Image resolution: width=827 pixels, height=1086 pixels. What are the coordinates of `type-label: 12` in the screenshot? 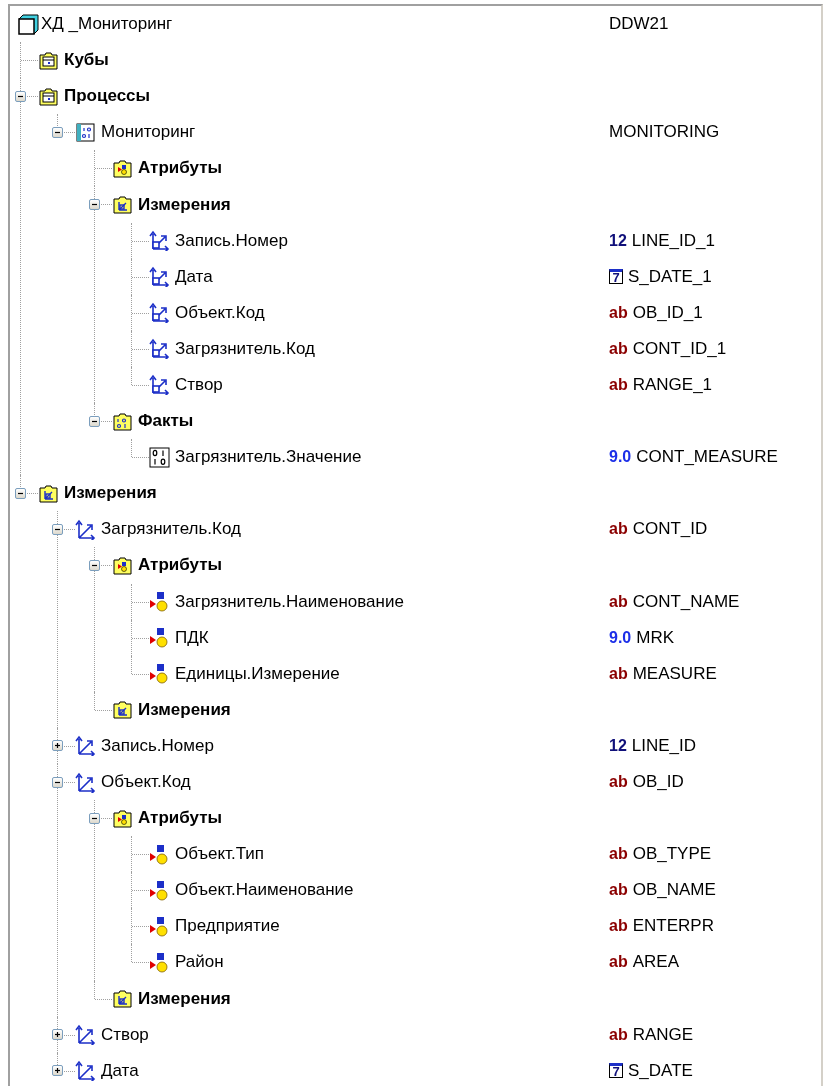 It's located at (618, 745).